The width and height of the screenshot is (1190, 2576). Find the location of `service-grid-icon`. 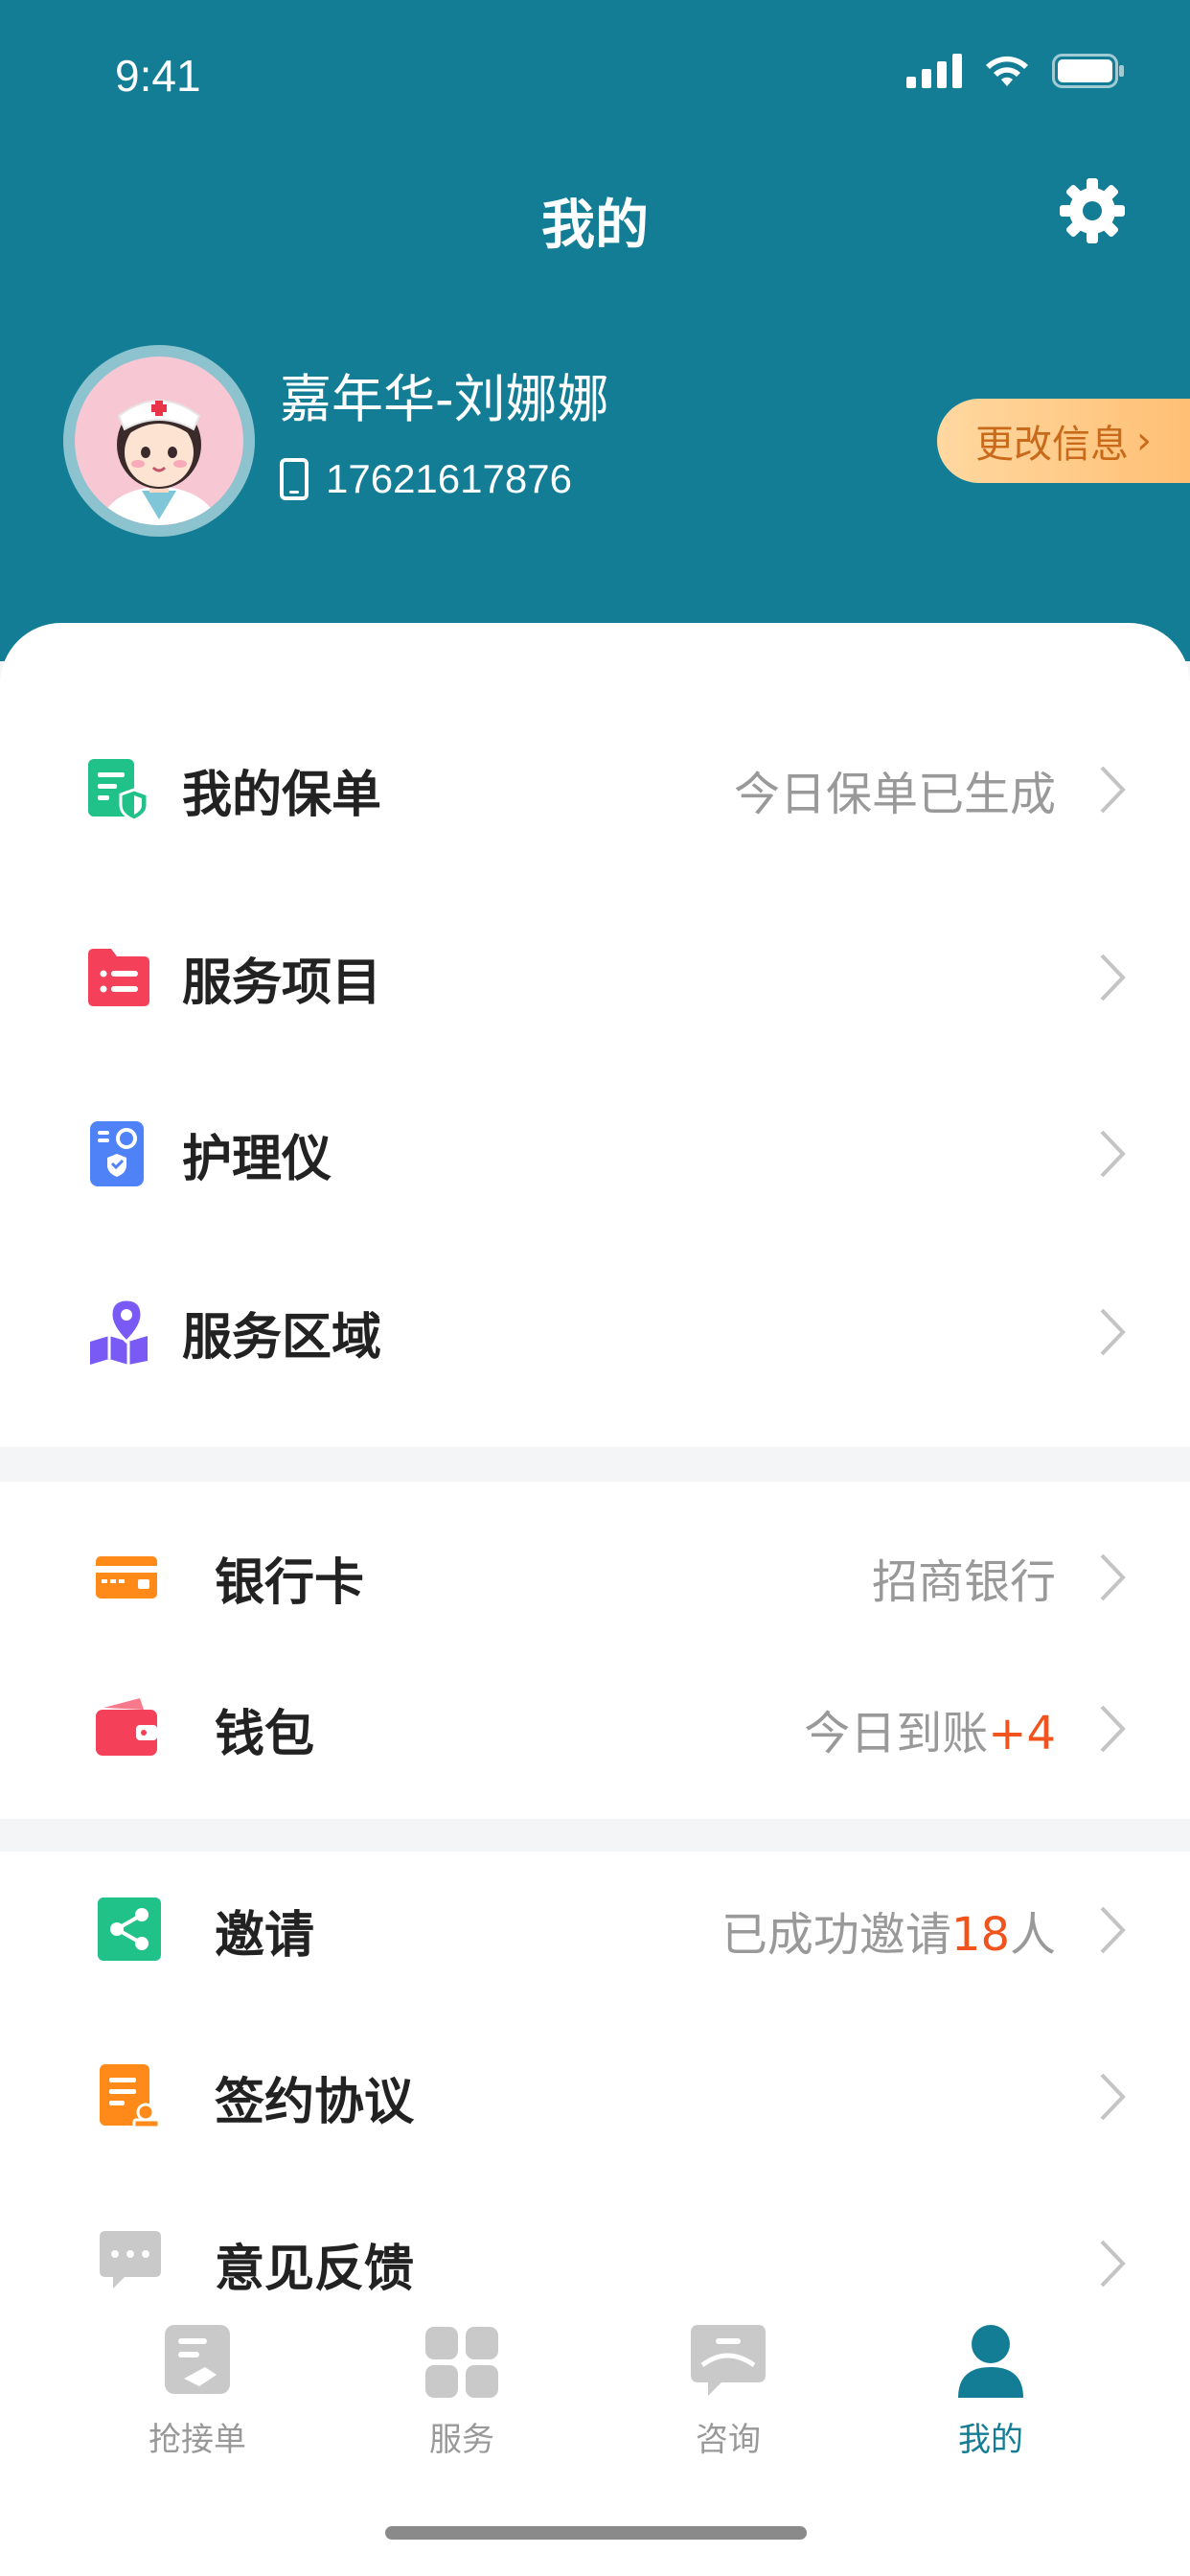

service-grid-icon is located at coordinates (461, 2363).